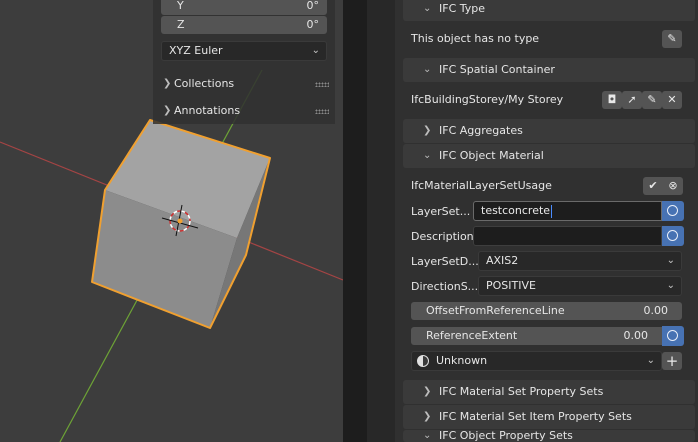 The width and height of the screenshot is (698, 442). Describe the element at coordinates (423, 361) in the screenshot. I see `material-sphere-icon` at that location.